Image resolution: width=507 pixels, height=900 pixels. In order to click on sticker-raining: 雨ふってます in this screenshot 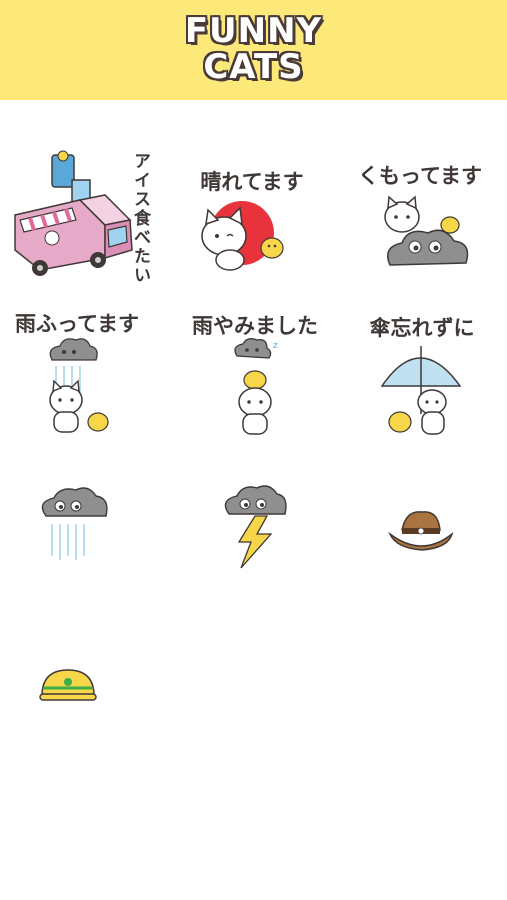, I will do `click(80, 383)`.